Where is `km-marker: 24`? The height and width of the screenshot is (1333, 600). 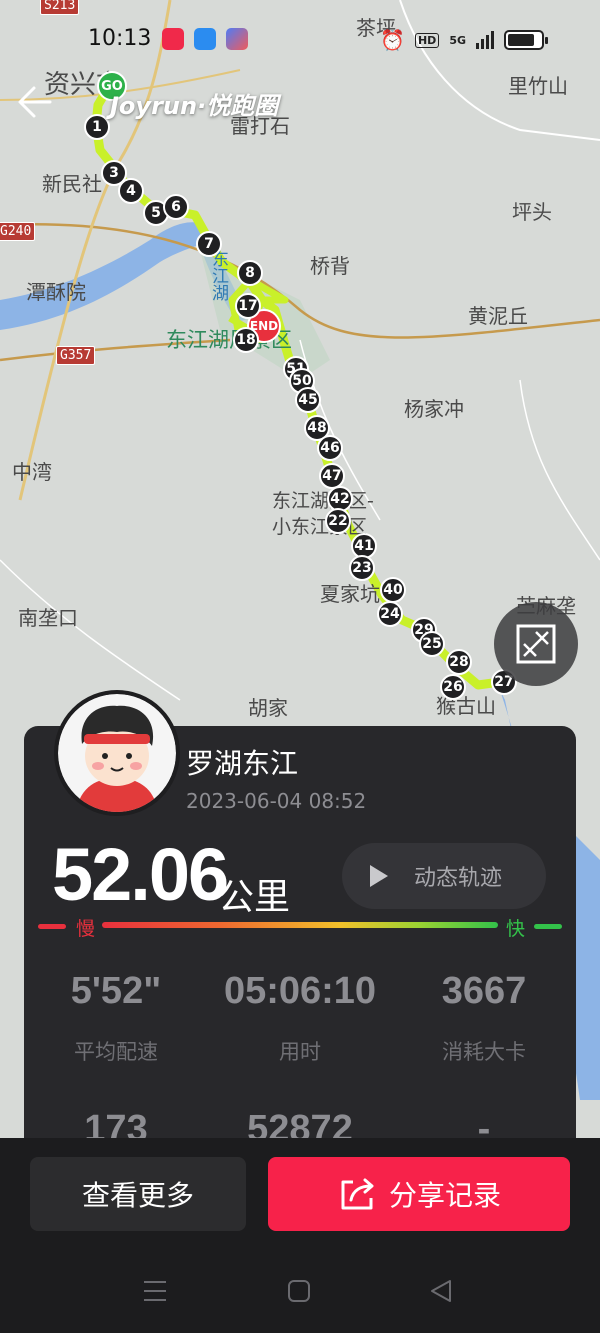
km-marker: 24 is located at coordinates (390, 614).